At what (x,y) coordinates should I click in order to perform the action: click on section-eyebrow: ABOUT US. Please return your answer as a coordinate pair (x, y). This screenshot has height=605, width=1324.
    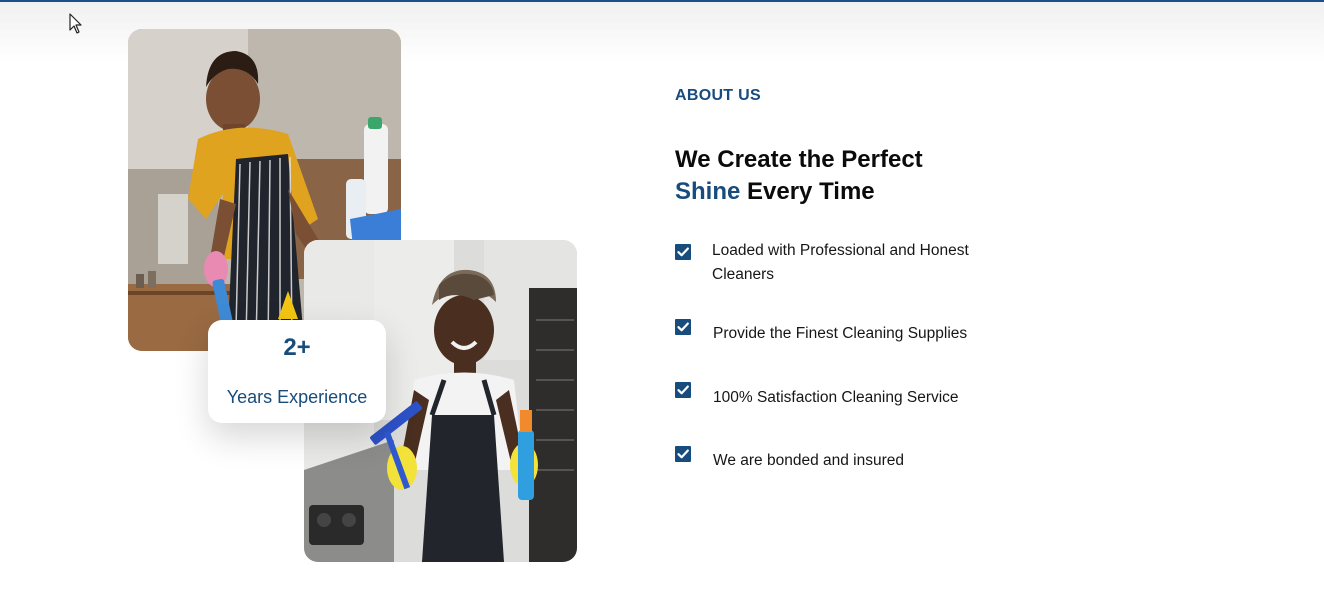
    Looking at the image, I should click on (718, 95).